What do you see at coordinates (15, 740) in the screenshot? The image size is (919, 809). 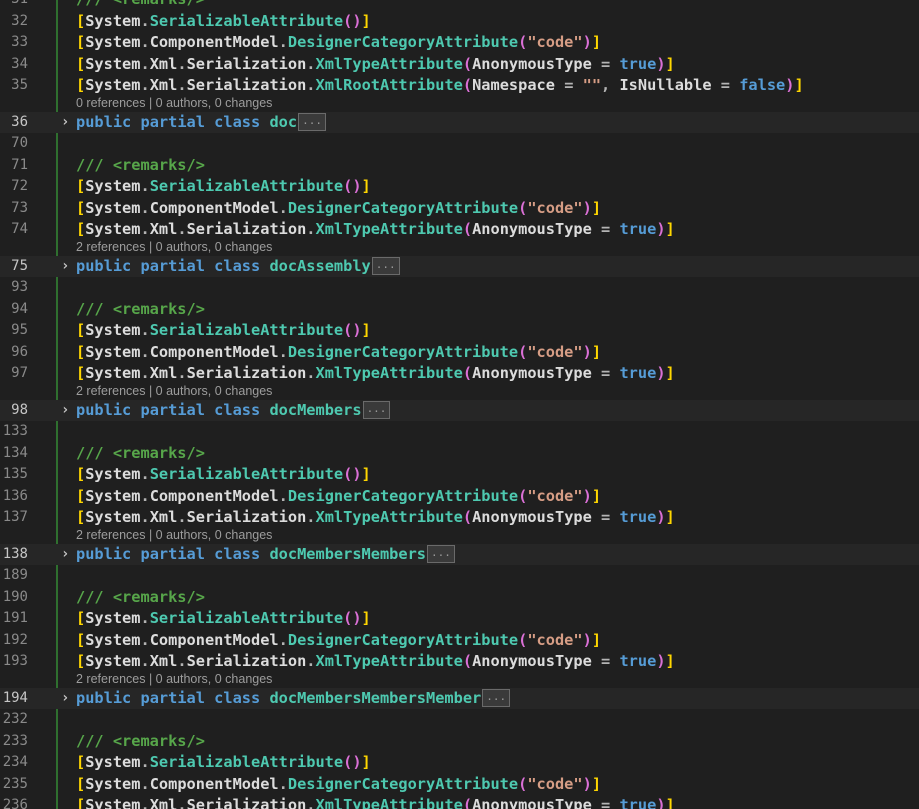 I see `line-number: 233` at bounding box center [15, 740].